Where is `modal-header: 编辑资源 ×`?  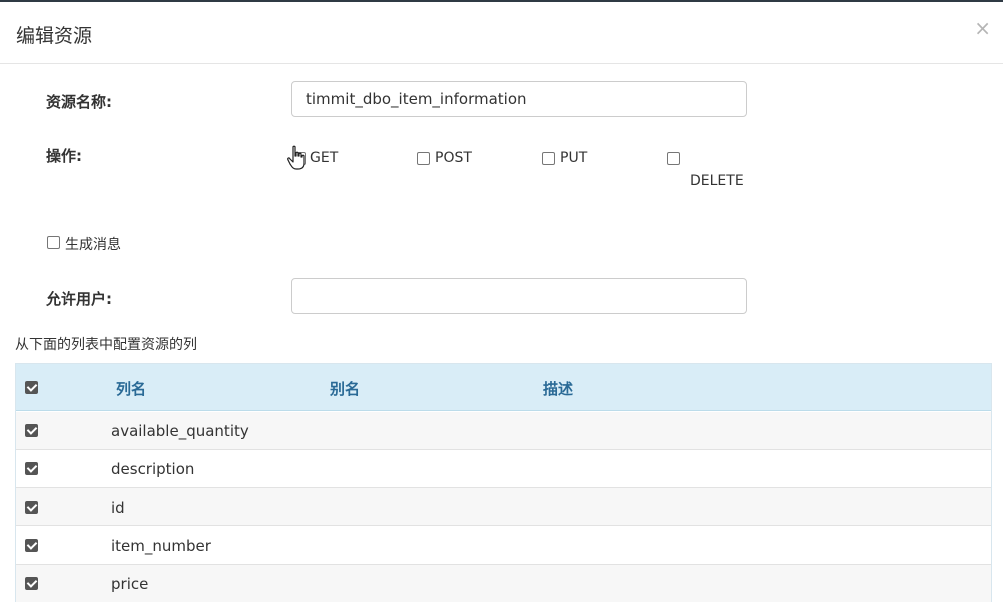 modal-header: 编辑资源 × is located at coordinates (501, 33).